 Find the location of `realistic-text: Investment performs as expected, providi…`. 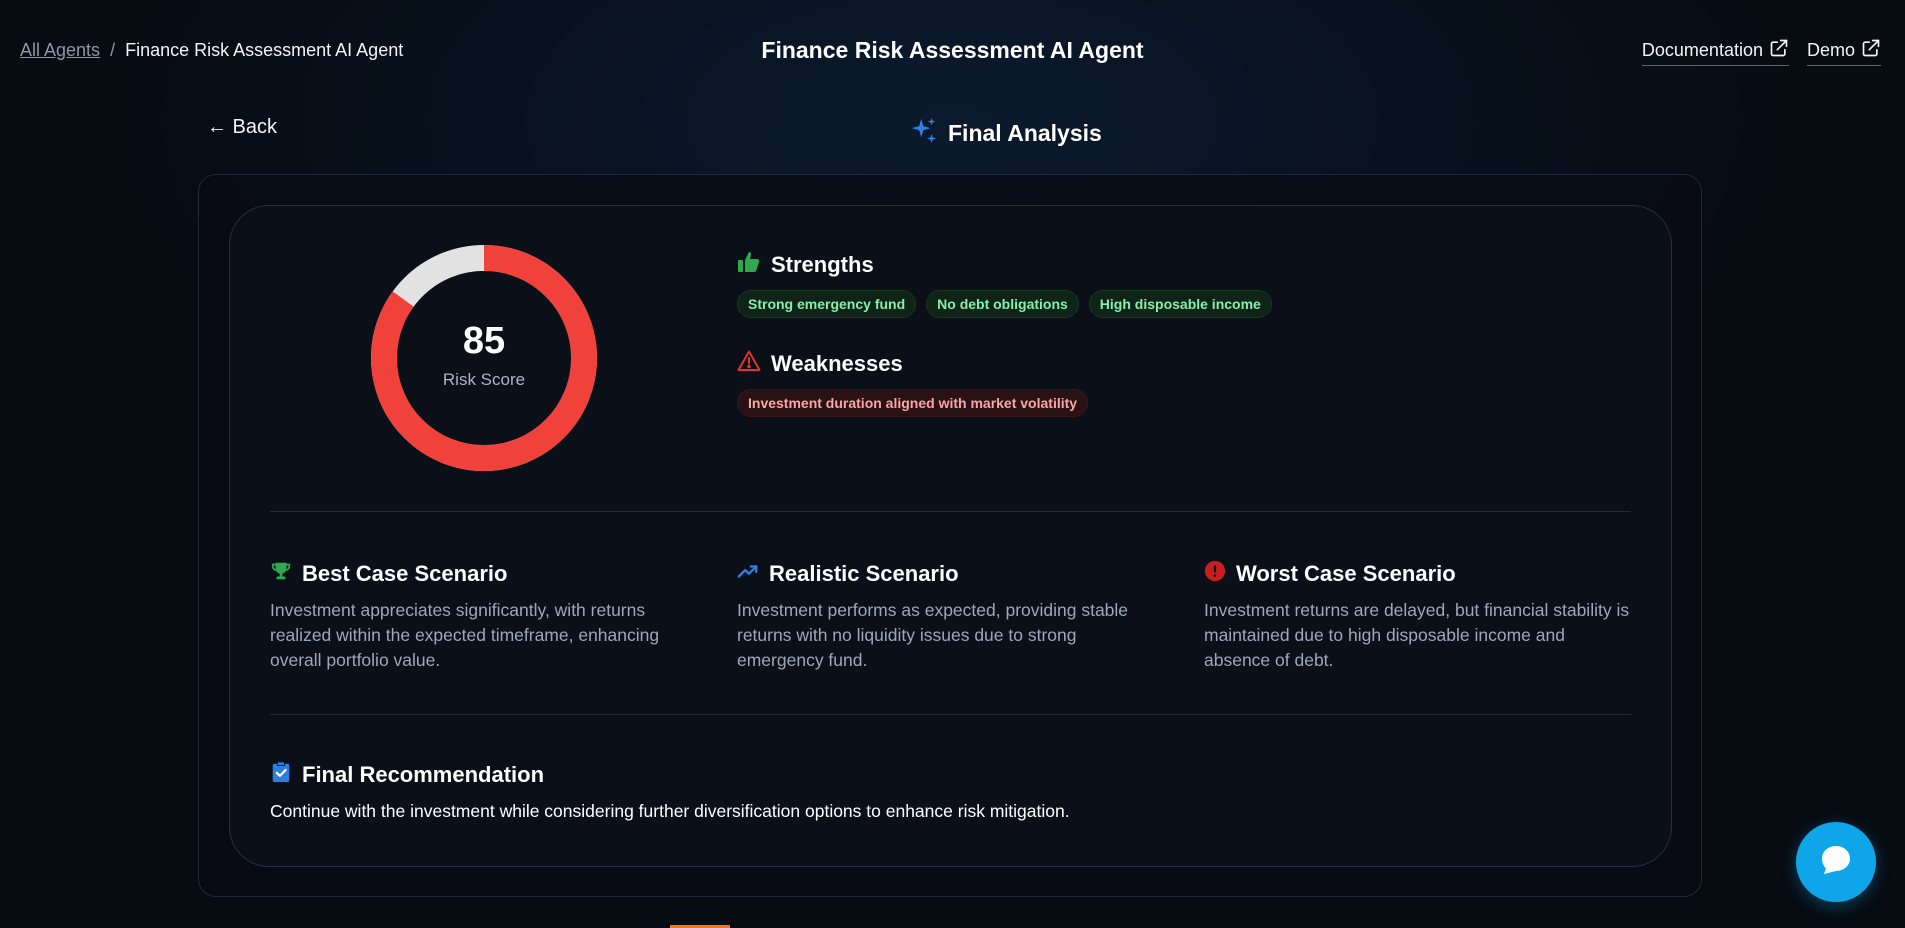

realistic-text: Investment performs as expected, providi… is located at coordinates (933, 635).